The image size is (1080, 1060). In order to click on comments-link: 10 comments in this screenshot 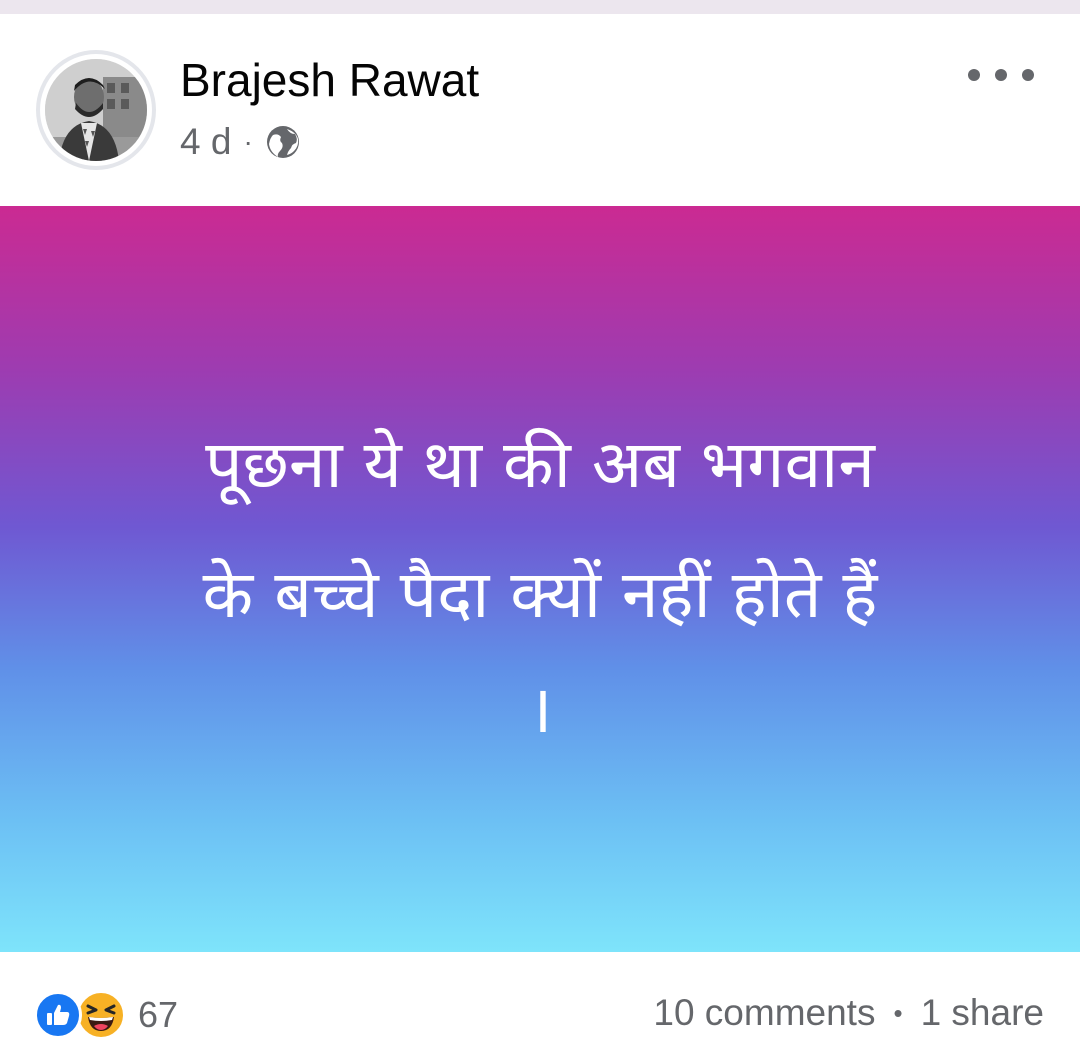, I will do `click(764, 1013)`.